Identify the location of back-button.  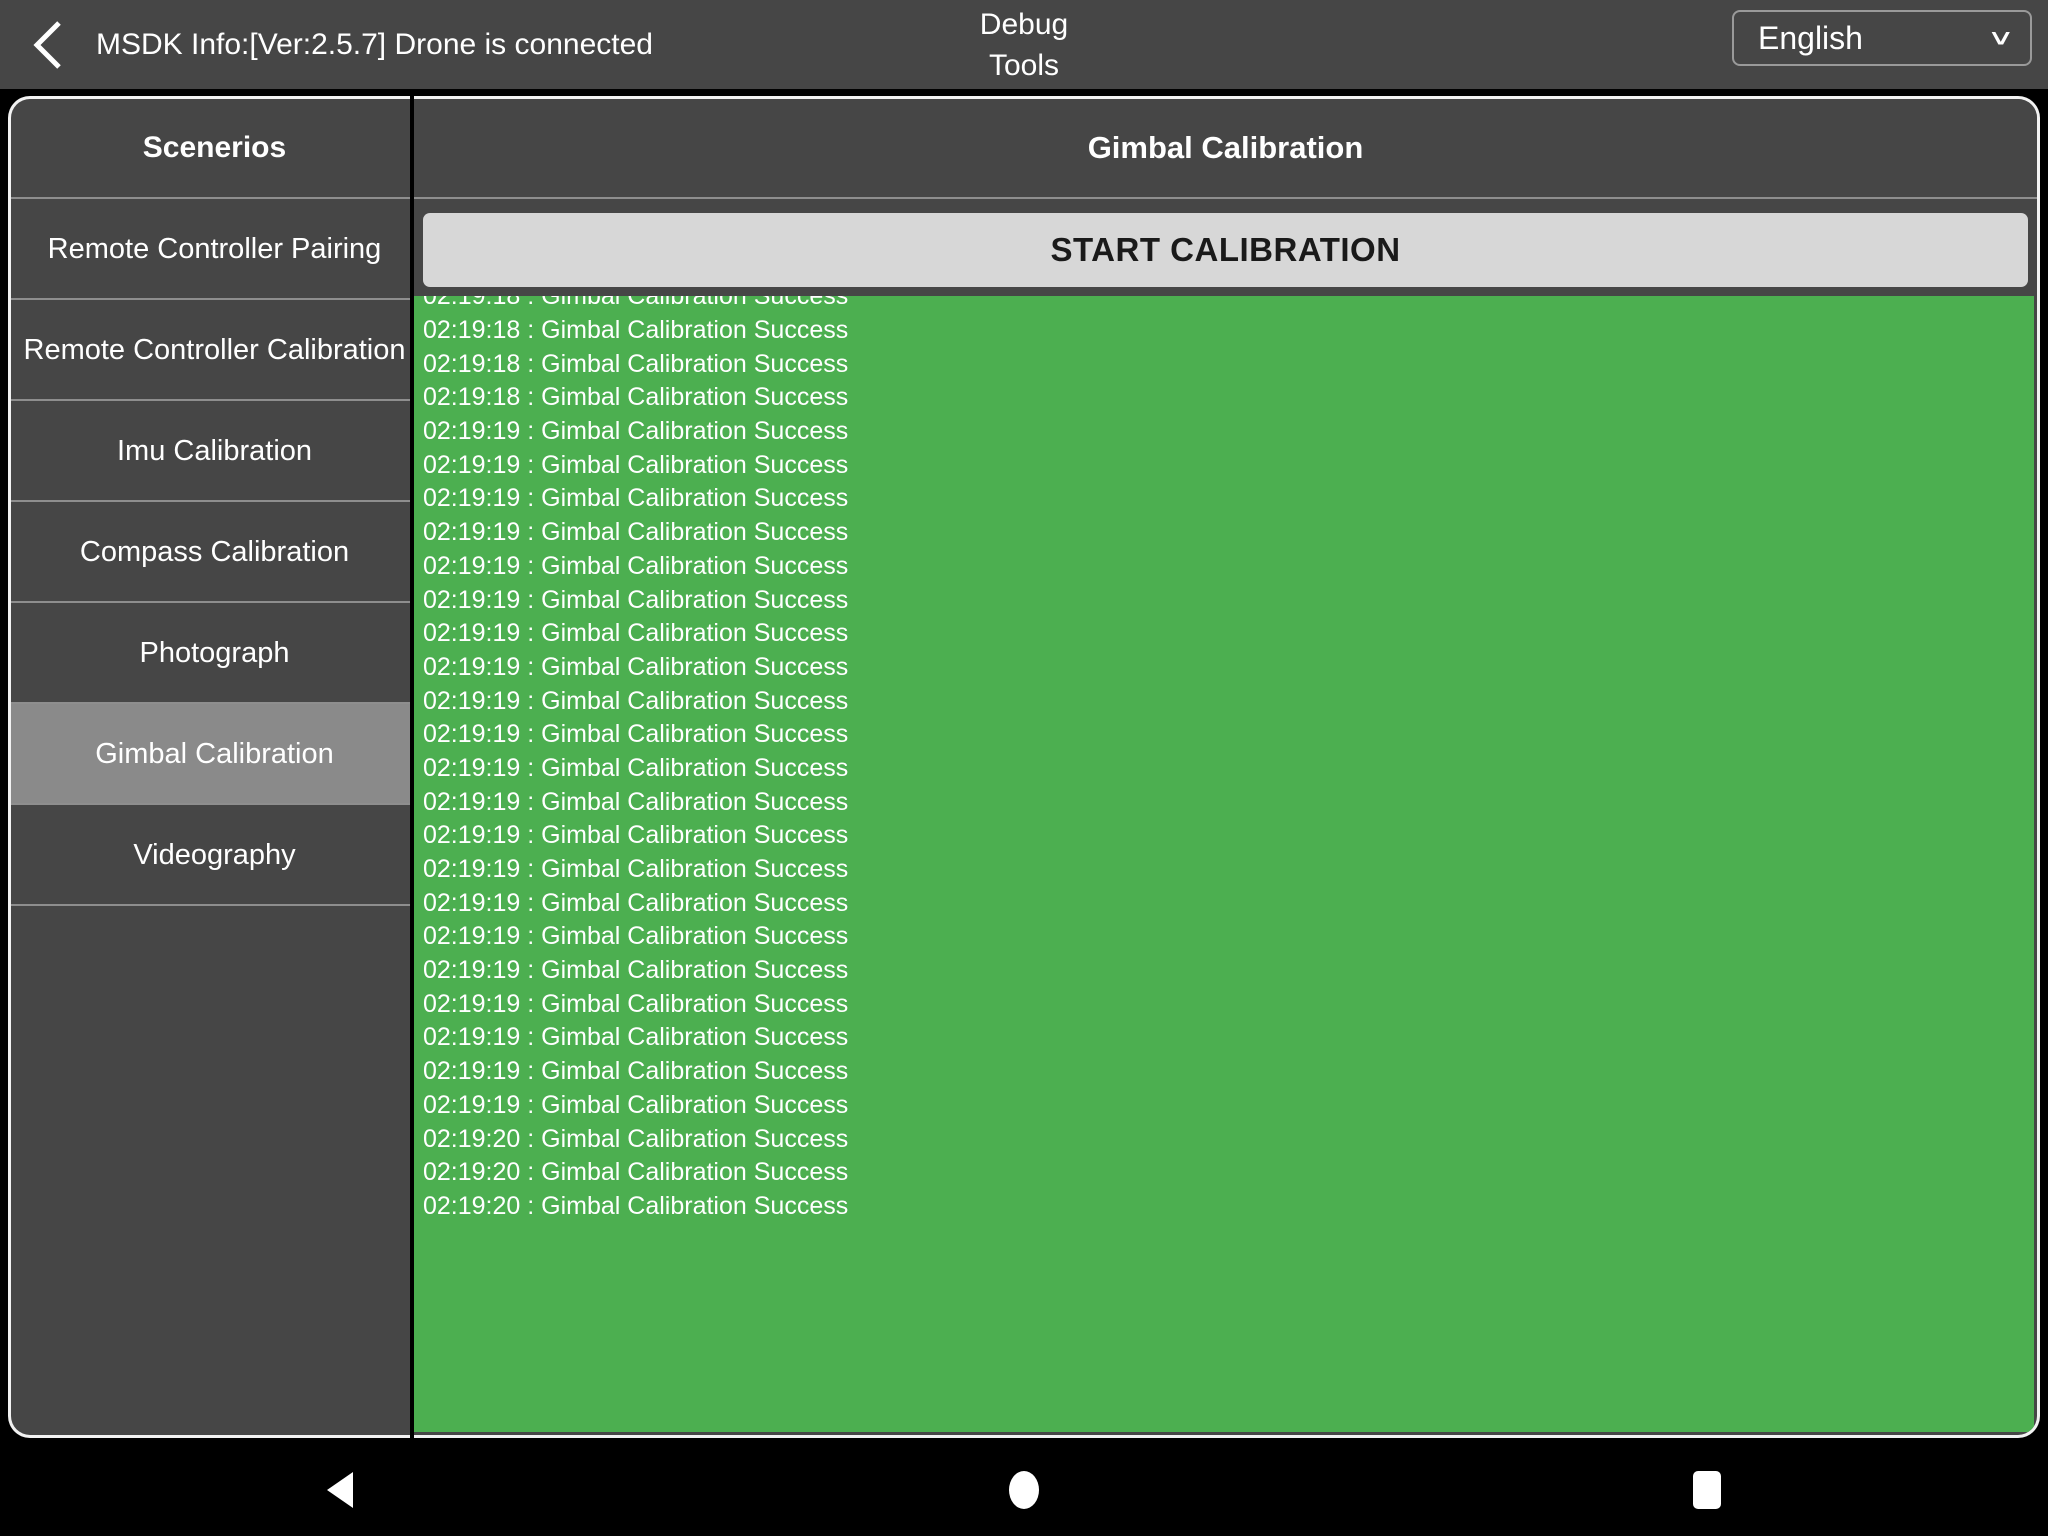
(48, 44).